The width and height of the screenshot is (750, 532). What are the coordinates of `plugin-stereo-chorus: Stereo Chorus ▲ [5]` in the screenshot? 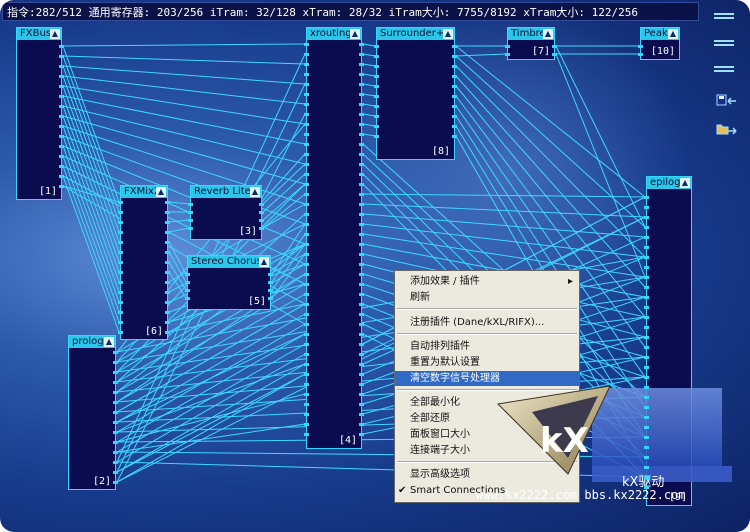 It's located at (229, 282).